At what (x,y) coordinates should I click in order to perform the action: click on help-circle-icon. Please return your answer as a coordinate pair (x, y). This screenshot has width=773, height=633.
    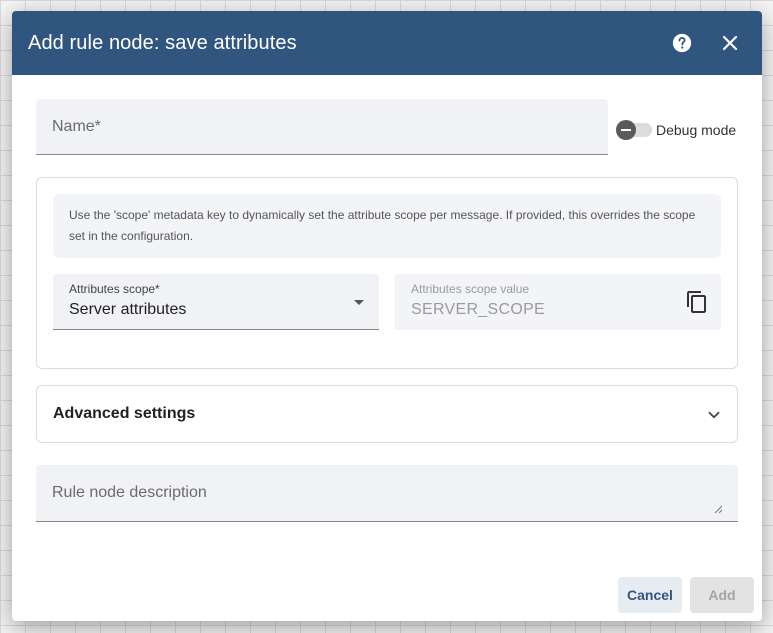
    Looking at the image, I should click on (682, 43).